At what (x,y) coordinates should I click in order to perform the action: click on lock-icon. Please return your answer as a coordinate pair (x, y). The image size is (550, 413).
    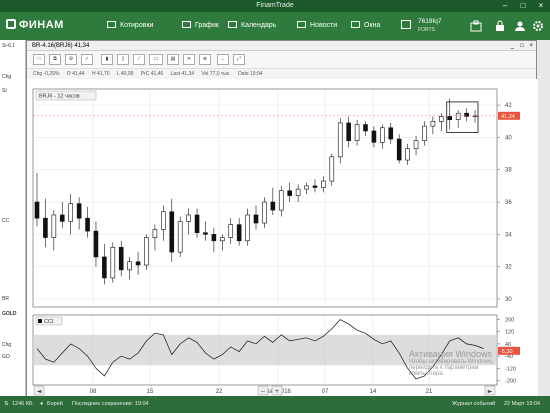
    Looking at the image, I should click on (500, 26).